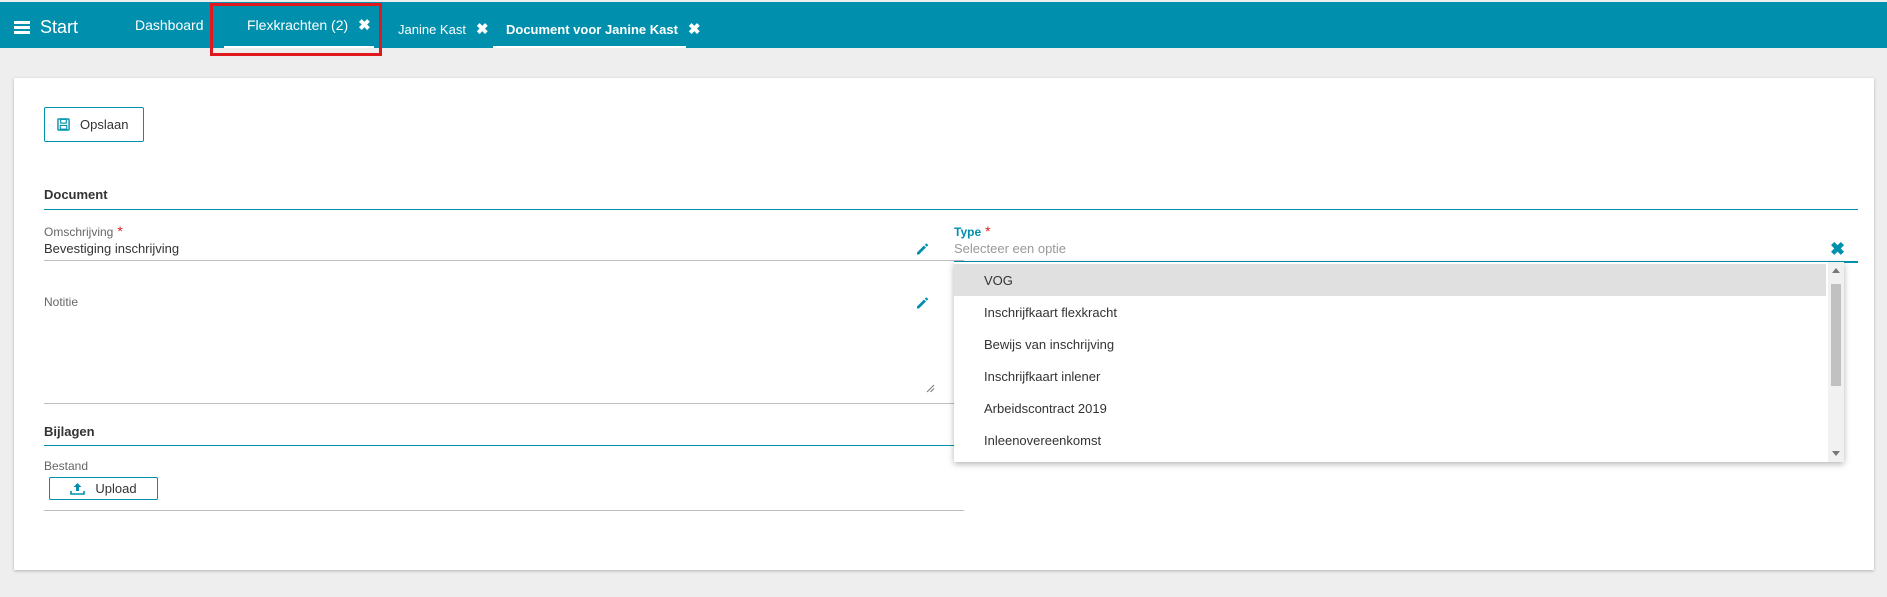  What do you see at coordinates (61, 302) in the screenshot?
I see `notitie-label: Notitie` at bounding box center [61, 302].